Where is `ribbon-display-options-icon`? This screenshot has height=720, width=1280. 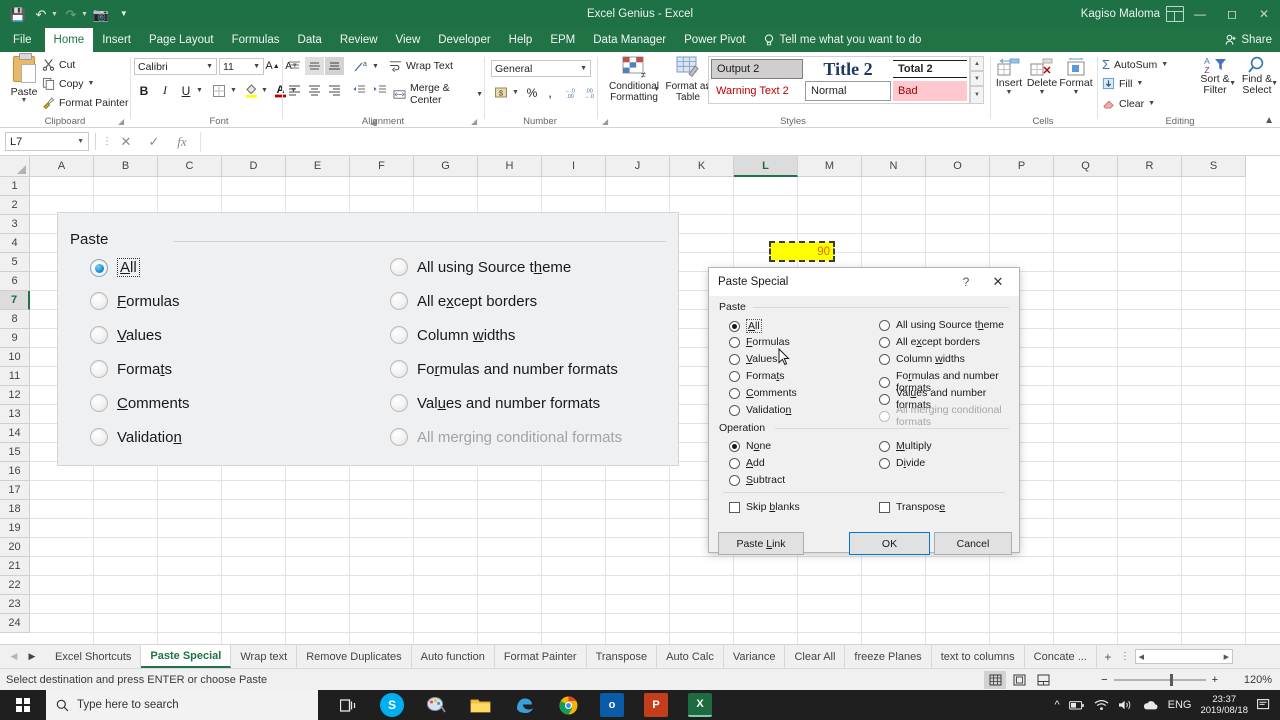 ribbon-display-options-icon is located at coordinates (1175, 14).